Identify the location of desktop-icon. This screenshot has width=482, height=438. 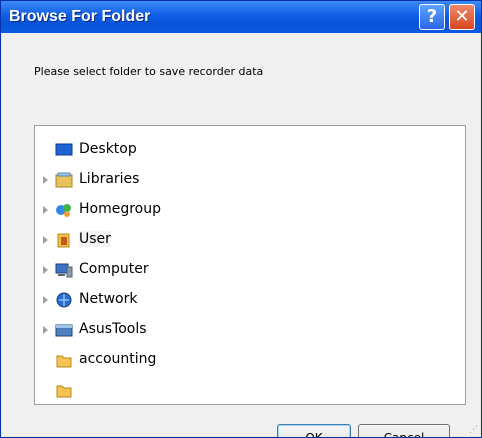
(64, 149).